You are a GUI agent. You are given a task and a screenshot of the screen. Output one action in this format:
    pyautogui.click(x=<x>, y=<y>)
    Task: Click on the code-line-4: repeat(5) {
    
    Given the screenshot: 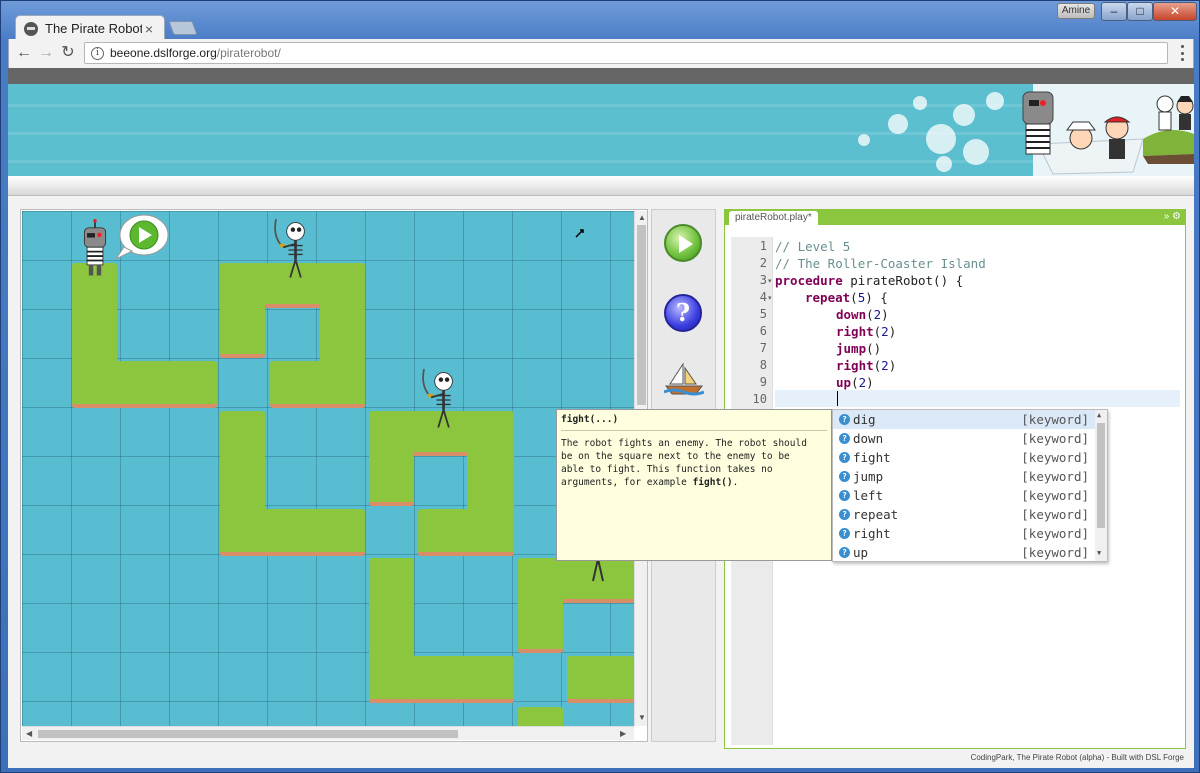 What is the action you would take?
    pyautogui.click(x=846, y=297)
    